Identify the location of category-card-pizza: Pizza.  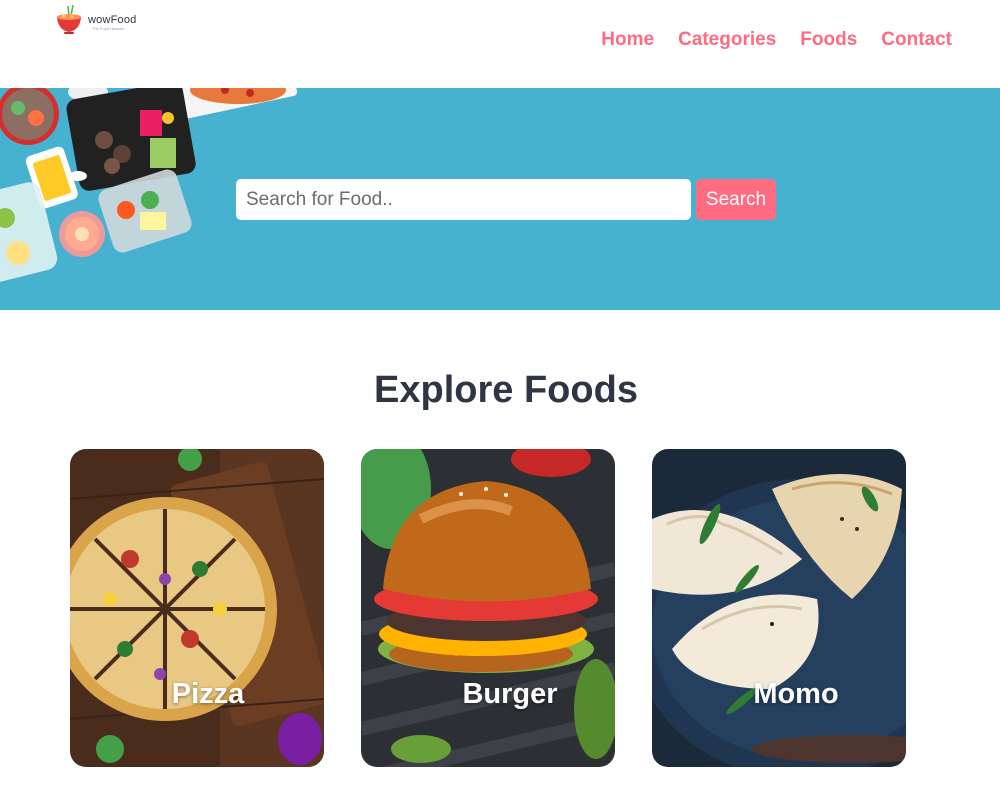
(197, 608).